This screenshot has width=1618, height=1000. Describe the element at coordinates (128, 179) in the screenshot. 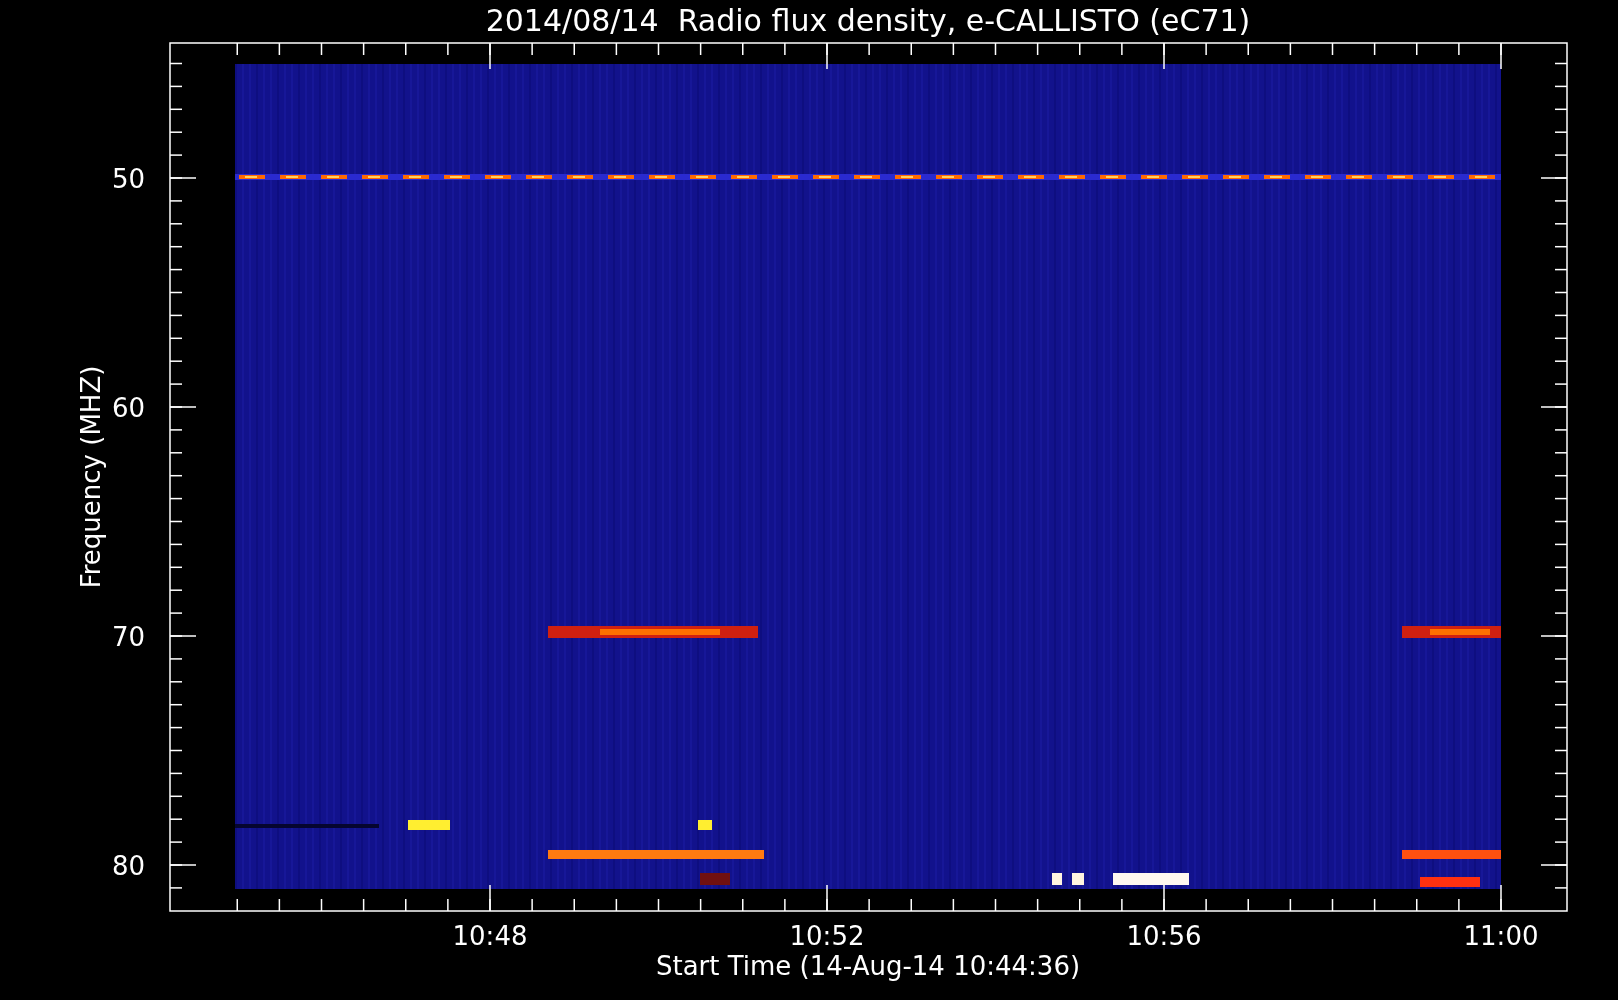

I see `y-tick-label: 50` at that location.